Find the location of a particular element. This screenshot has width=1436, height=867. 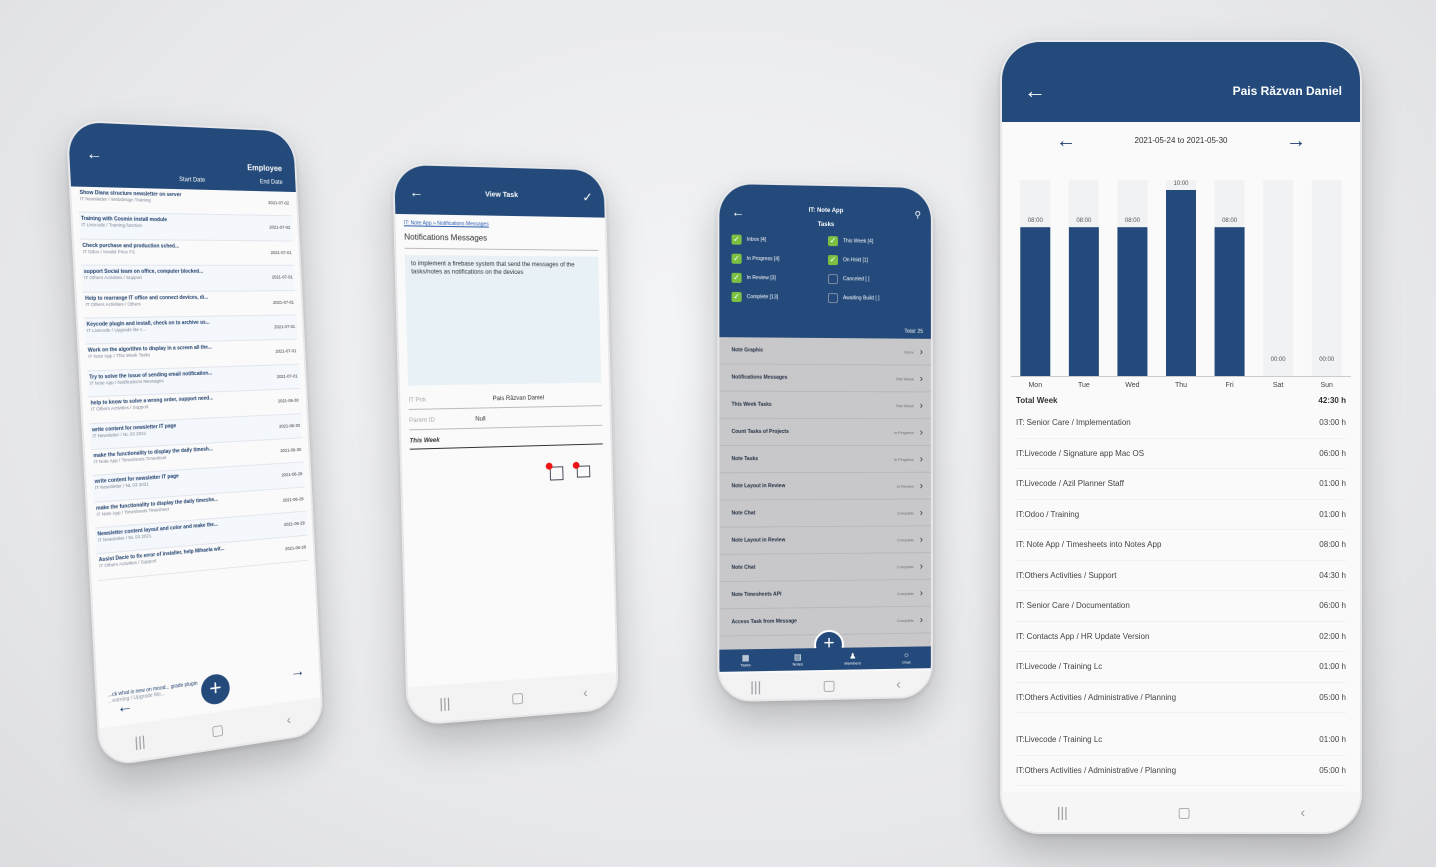

bar-fri is located at coordinates (1229, 301).